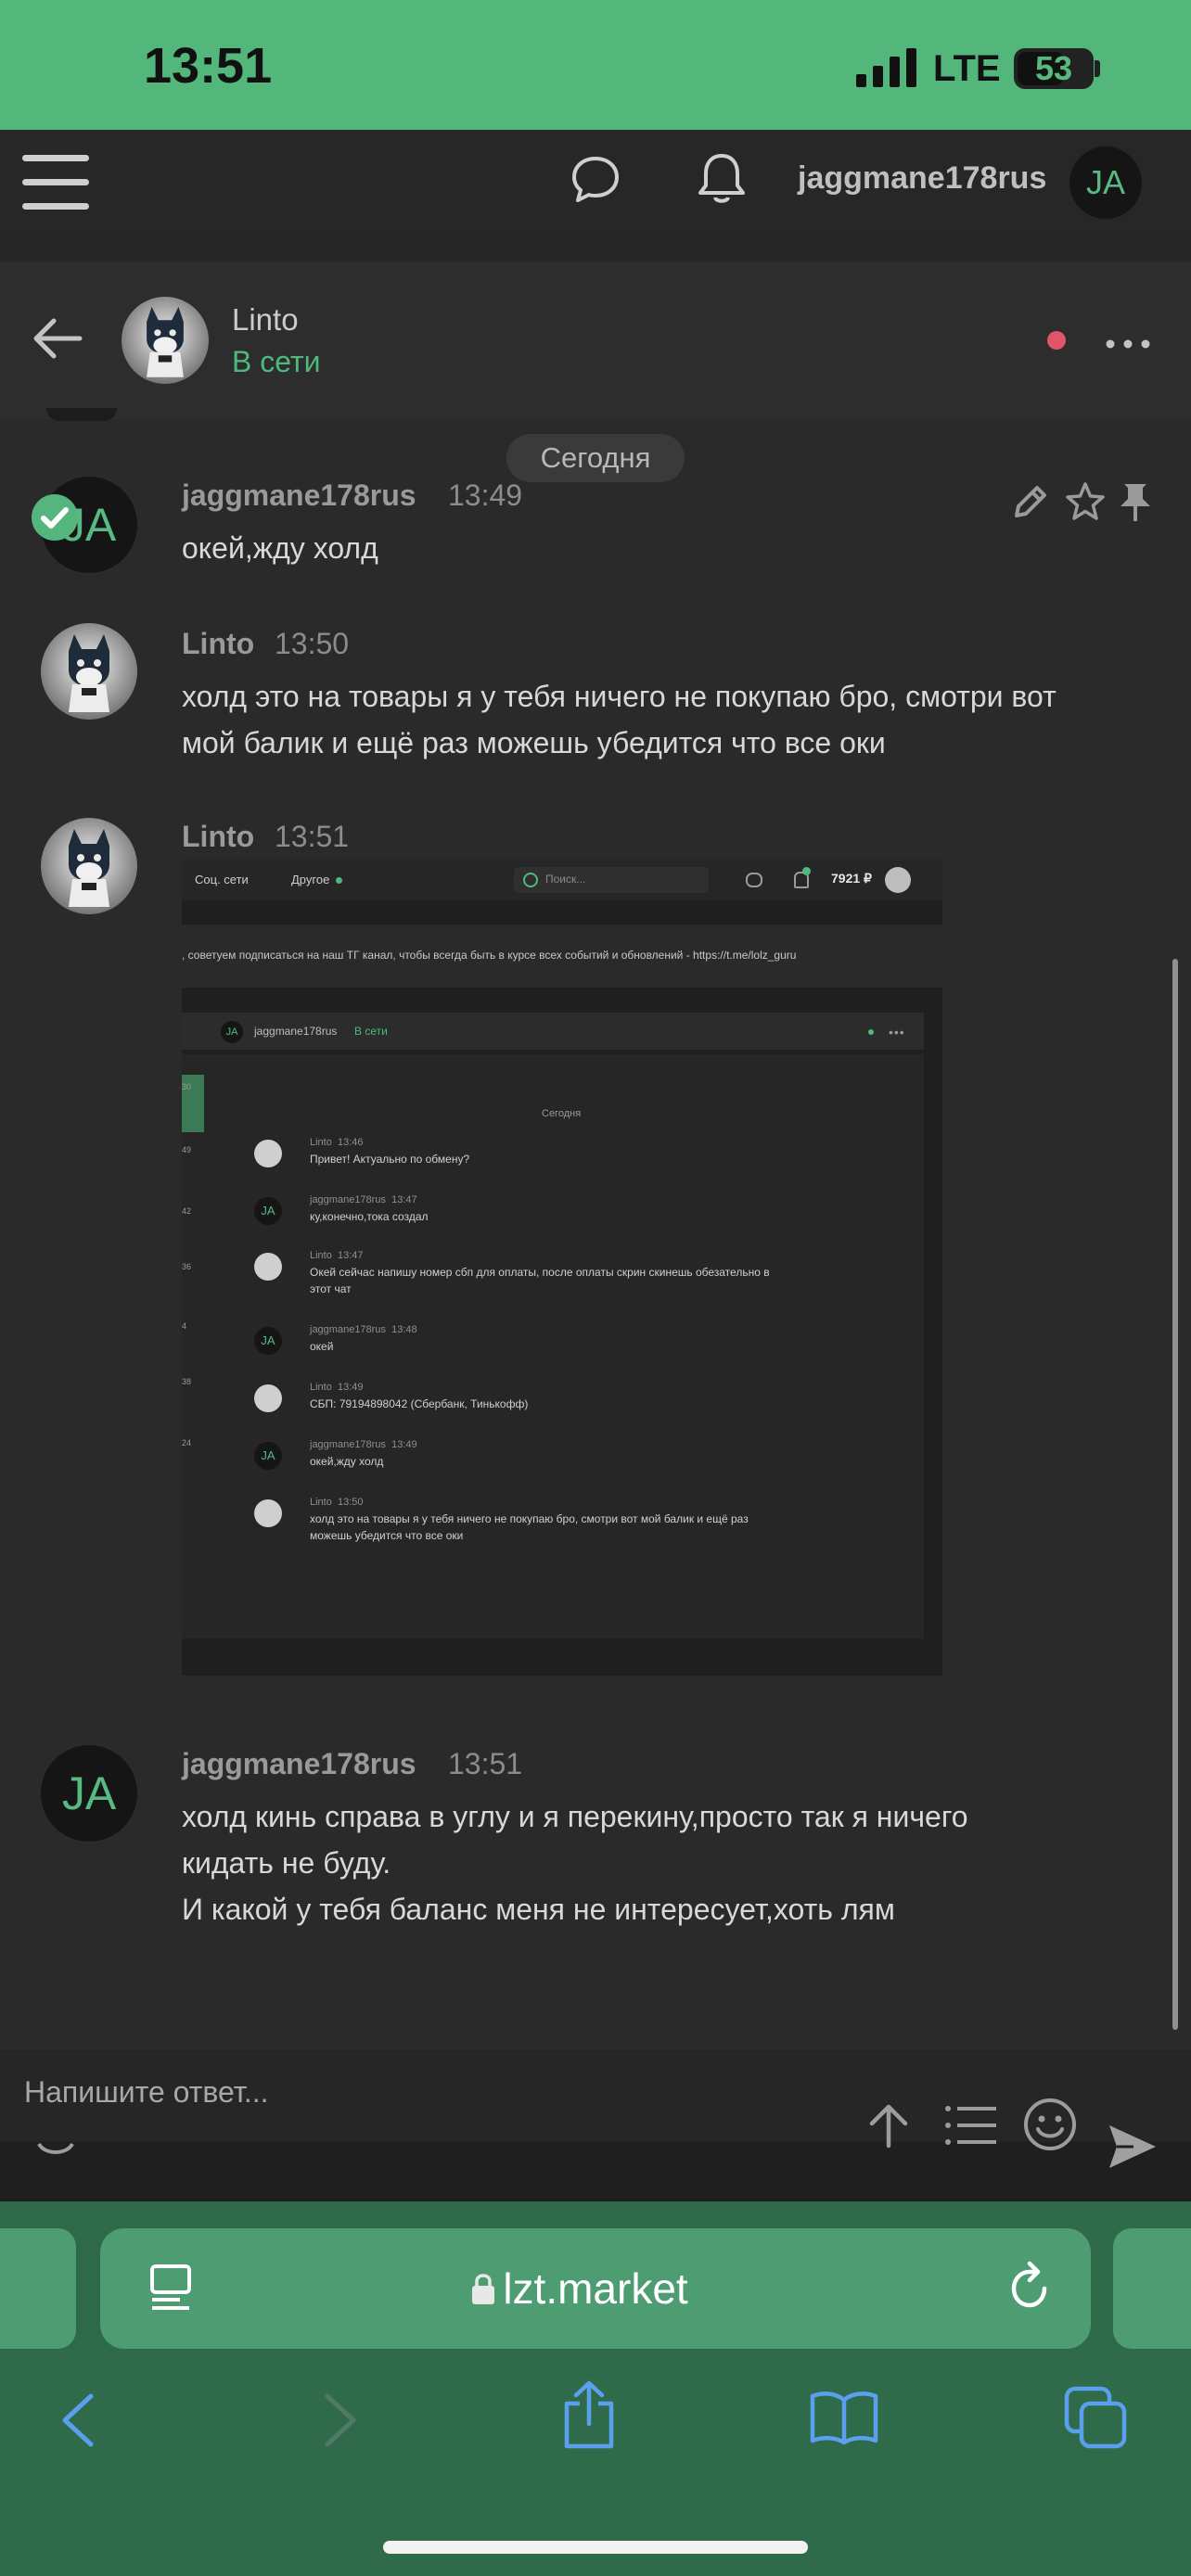 The image size is (1191, 2576). Describe the element at coordinates (1030, 2288) in the screenshot. I see `reload-icon` at that location.